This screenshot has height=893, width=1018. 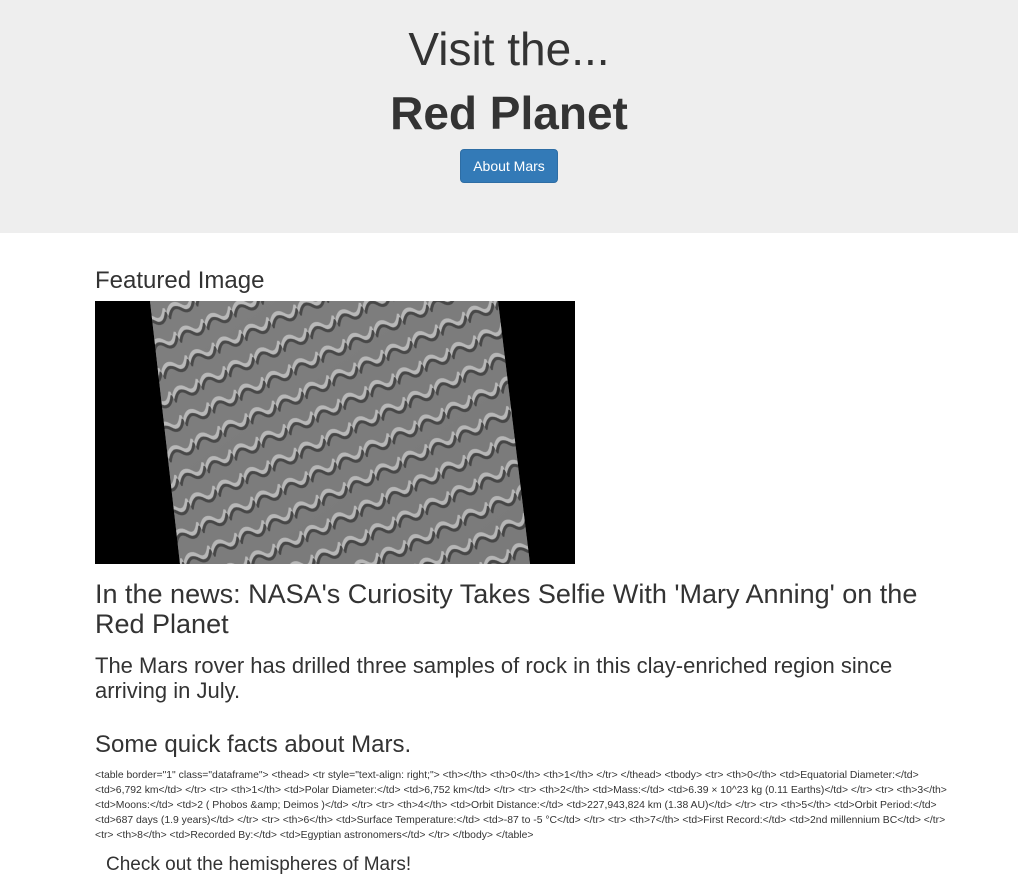 What do you see at coordinates (335, 432) in the screenshot?
I see `featured-image` at bounding box center [335, 432].